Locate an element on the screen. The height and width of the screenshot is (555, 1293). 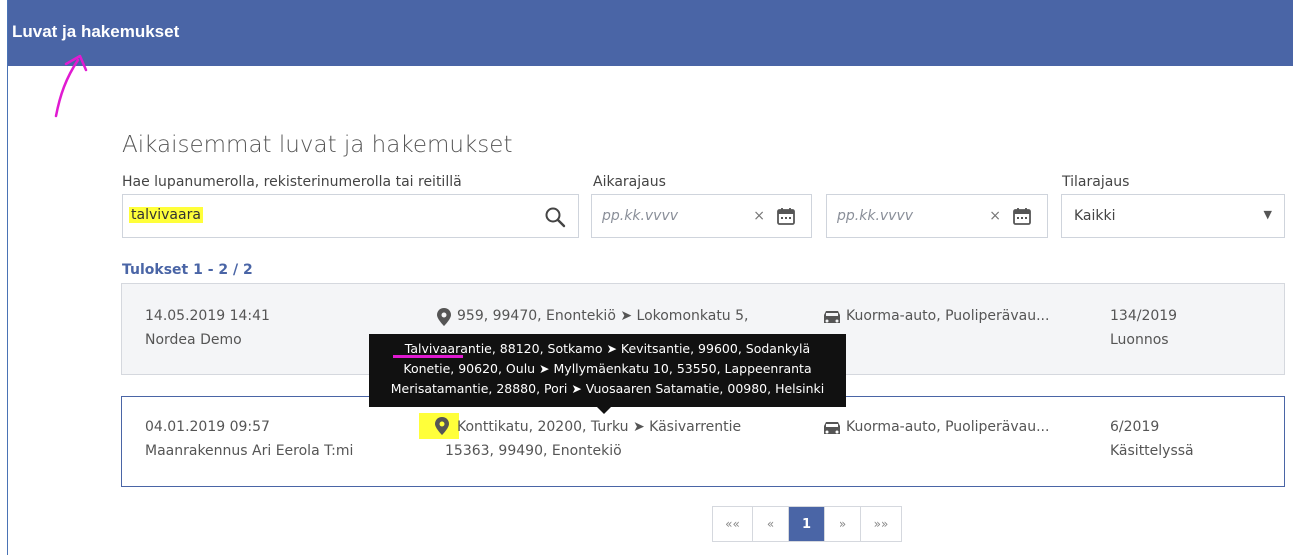
left-border is located at coordinates (4, 277).